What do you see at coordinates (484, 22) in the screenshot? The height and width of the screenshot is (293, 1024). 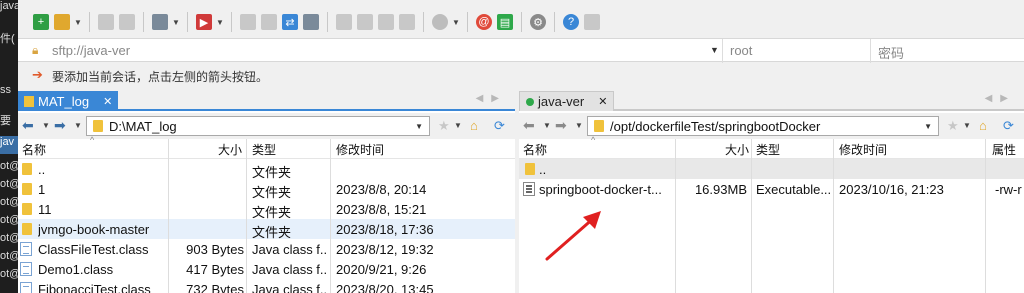 I see `xshell-button: @` at bounding box center [484, 22].